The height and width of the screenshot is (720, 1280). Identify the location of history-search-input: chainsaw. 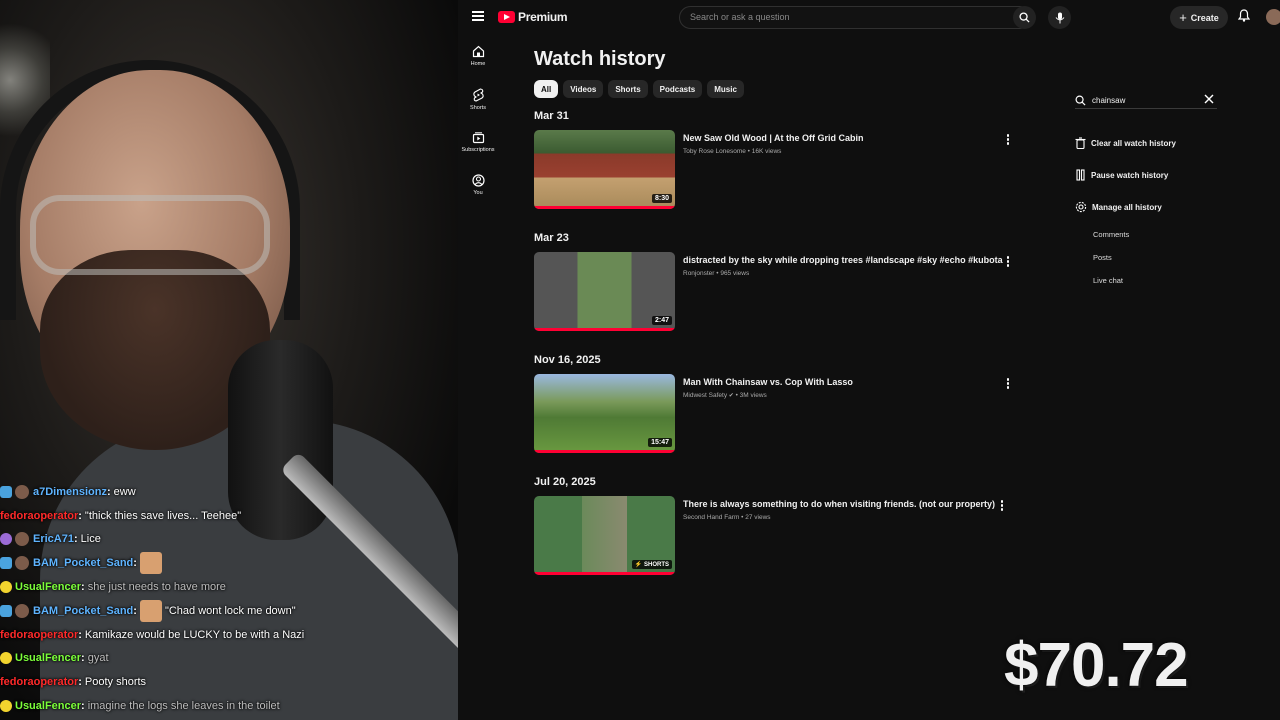
(1146, 100).